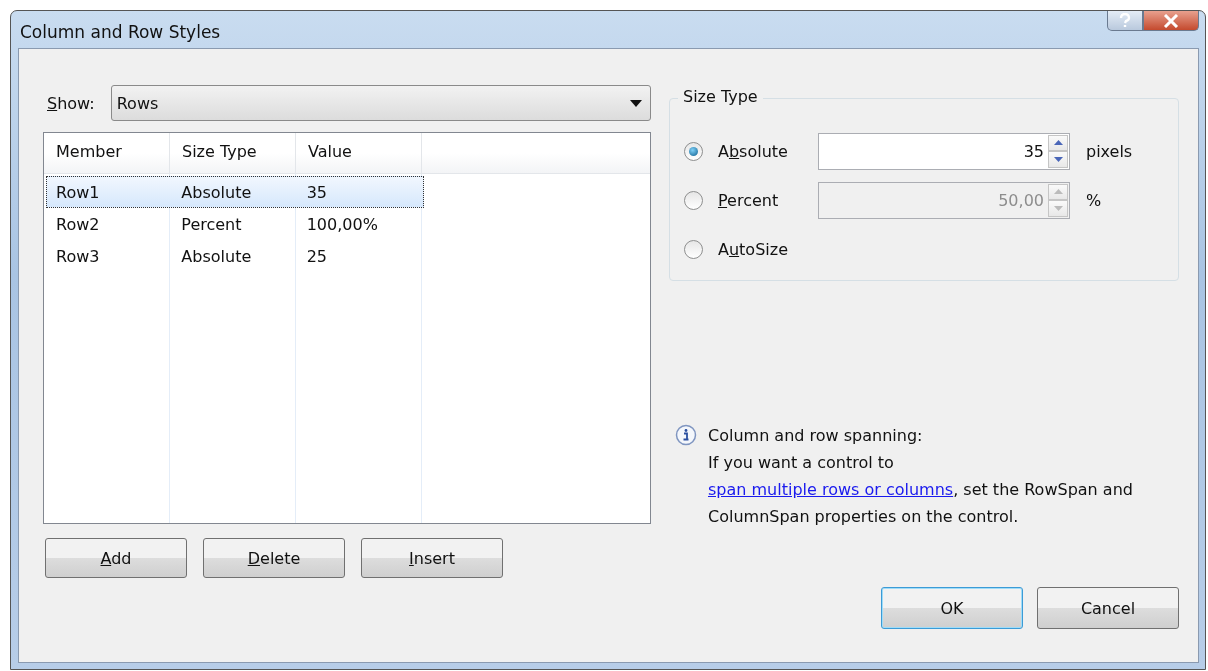  I want to click on help-link: span multiple rows or columns, so click(831, 489).